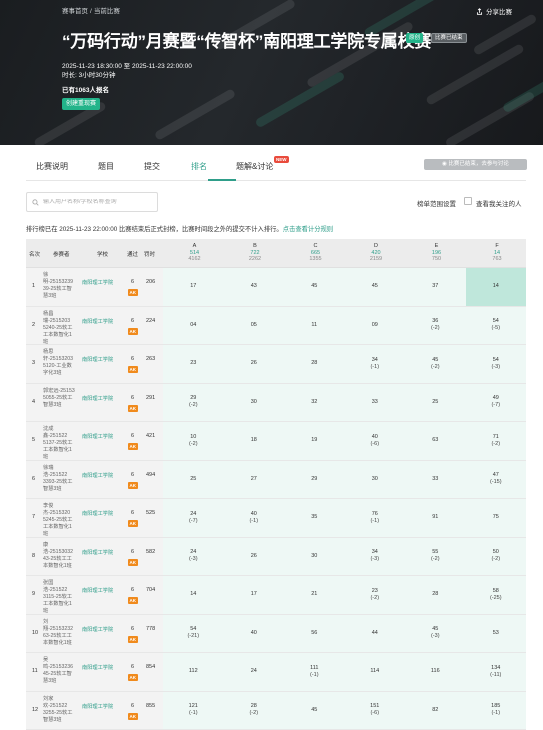 The image size is (543, 730). Describe the element at coordinates (435, 672) in the screenshot. I see `problem-cell: 116` at that location.